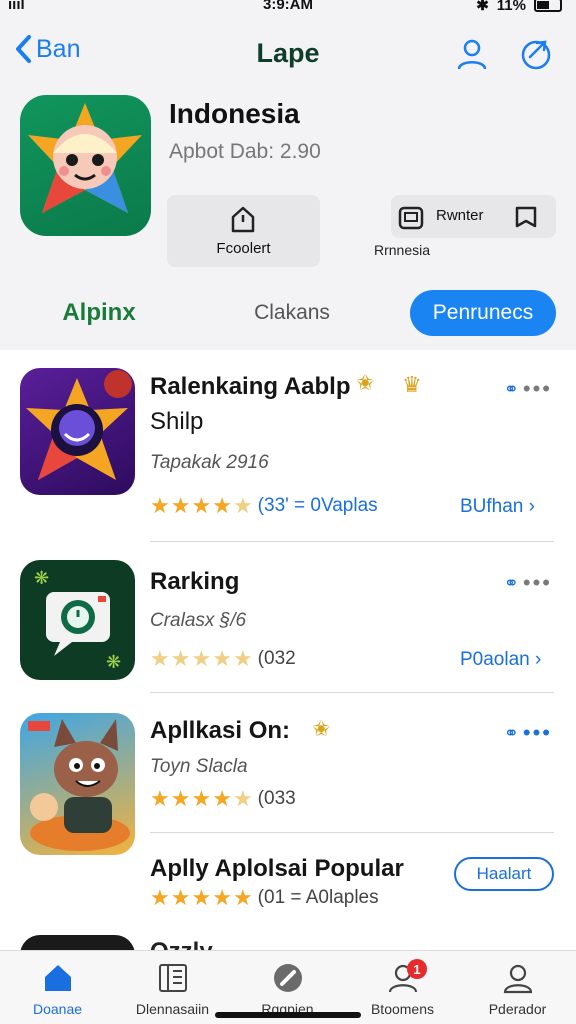 This screenshot has width=576, height=1024. What do you see at coordinates (85, 158) in the screenshot?
I see `star-mascot-icon` at bounding box center [85, 158].